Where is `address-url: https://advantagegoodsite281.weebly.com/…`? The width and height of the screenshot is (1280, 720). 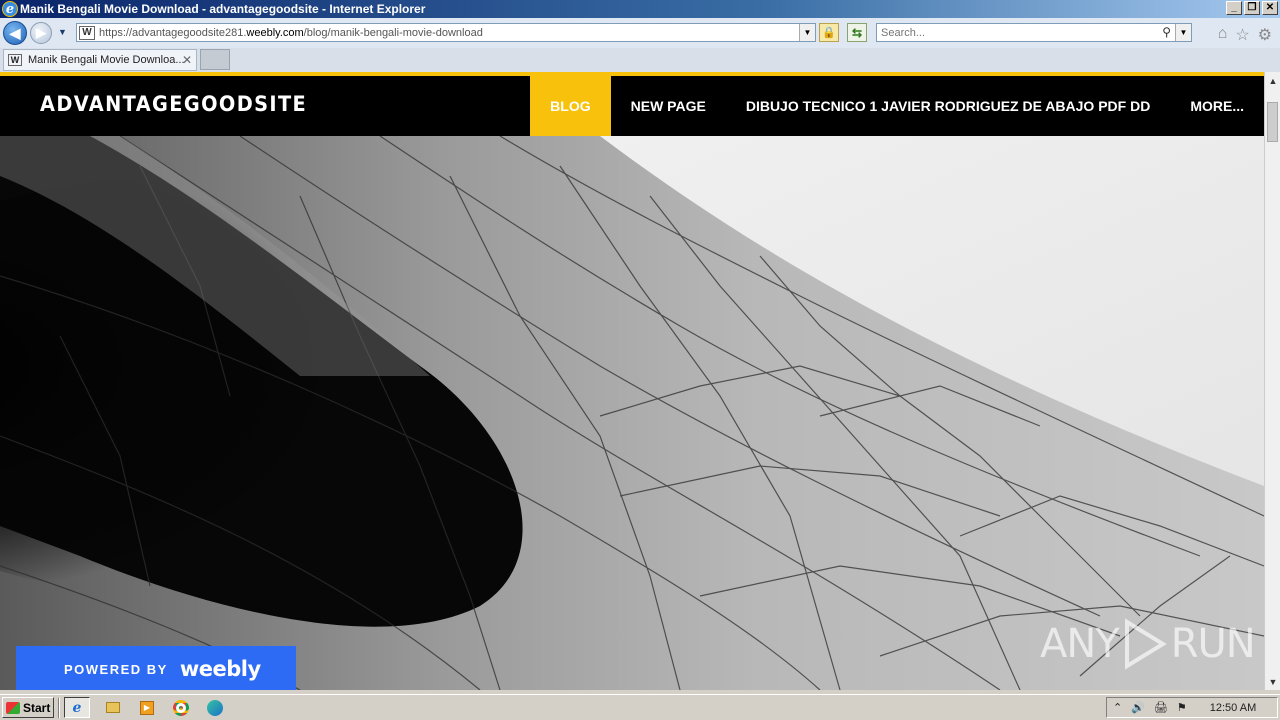 address-url: https://advantagegoodsite281.weebly.com/… is located at coordinates (291, 33).